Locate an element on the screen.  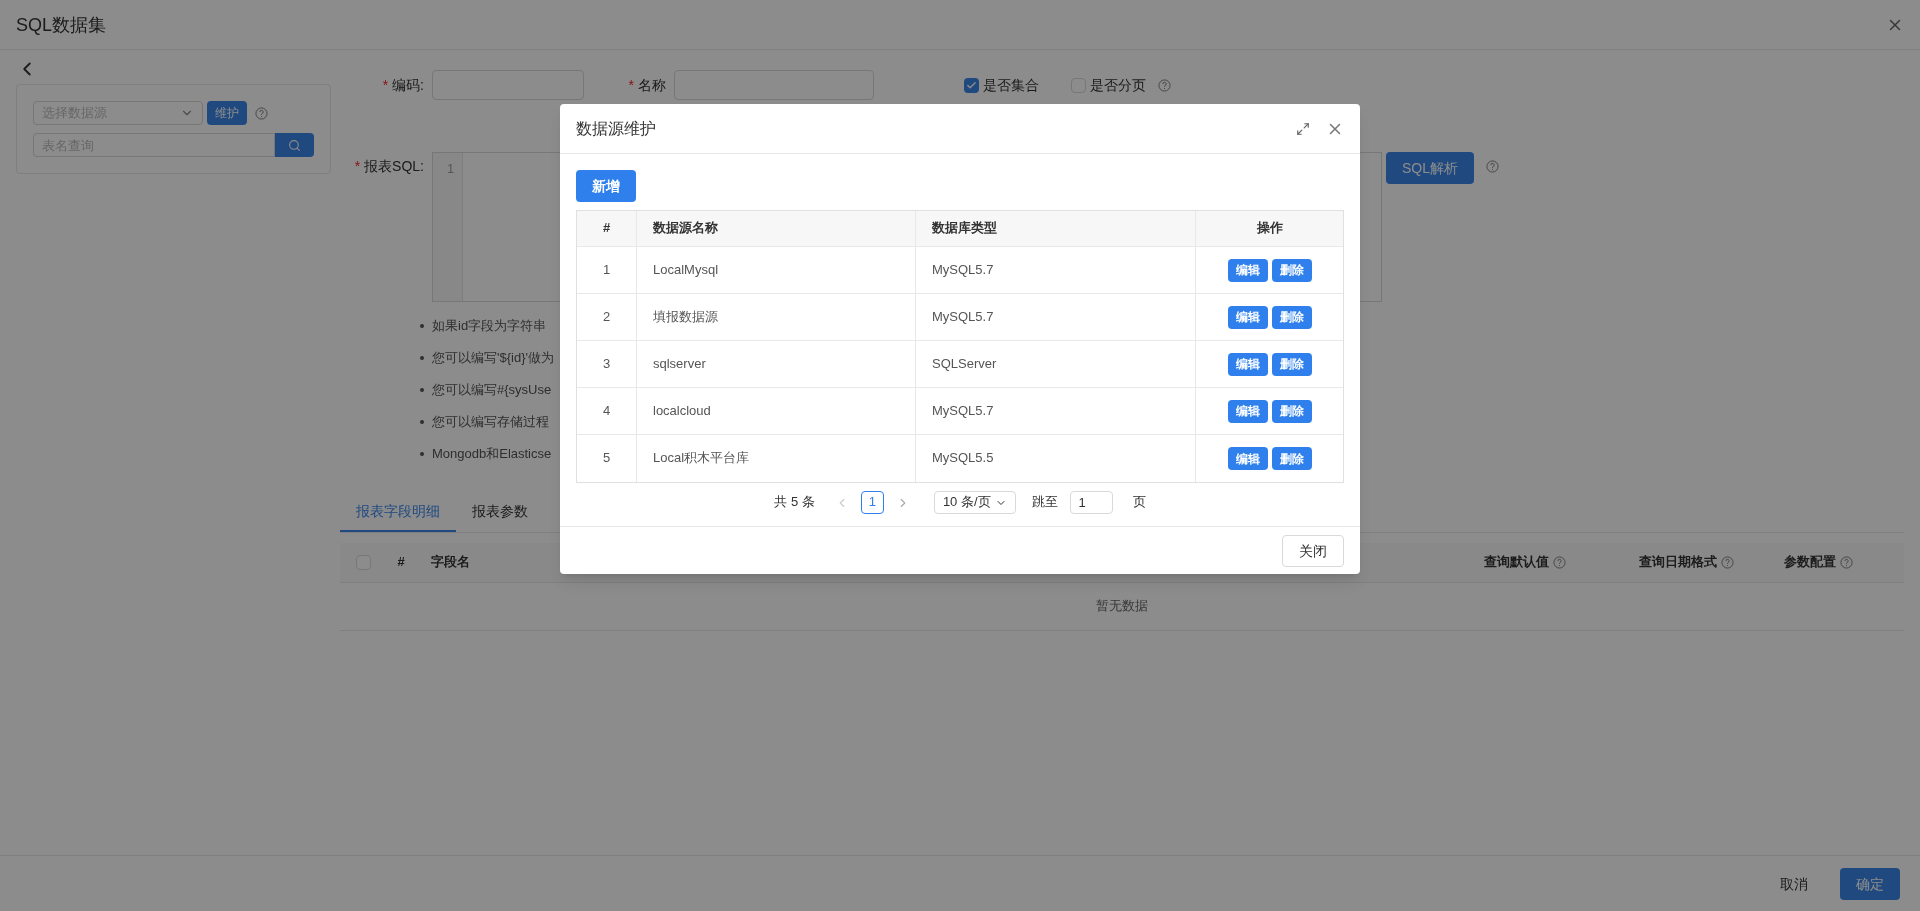
tip-text: 您可以编写#{sysUse is located at coordinates (492, 389).